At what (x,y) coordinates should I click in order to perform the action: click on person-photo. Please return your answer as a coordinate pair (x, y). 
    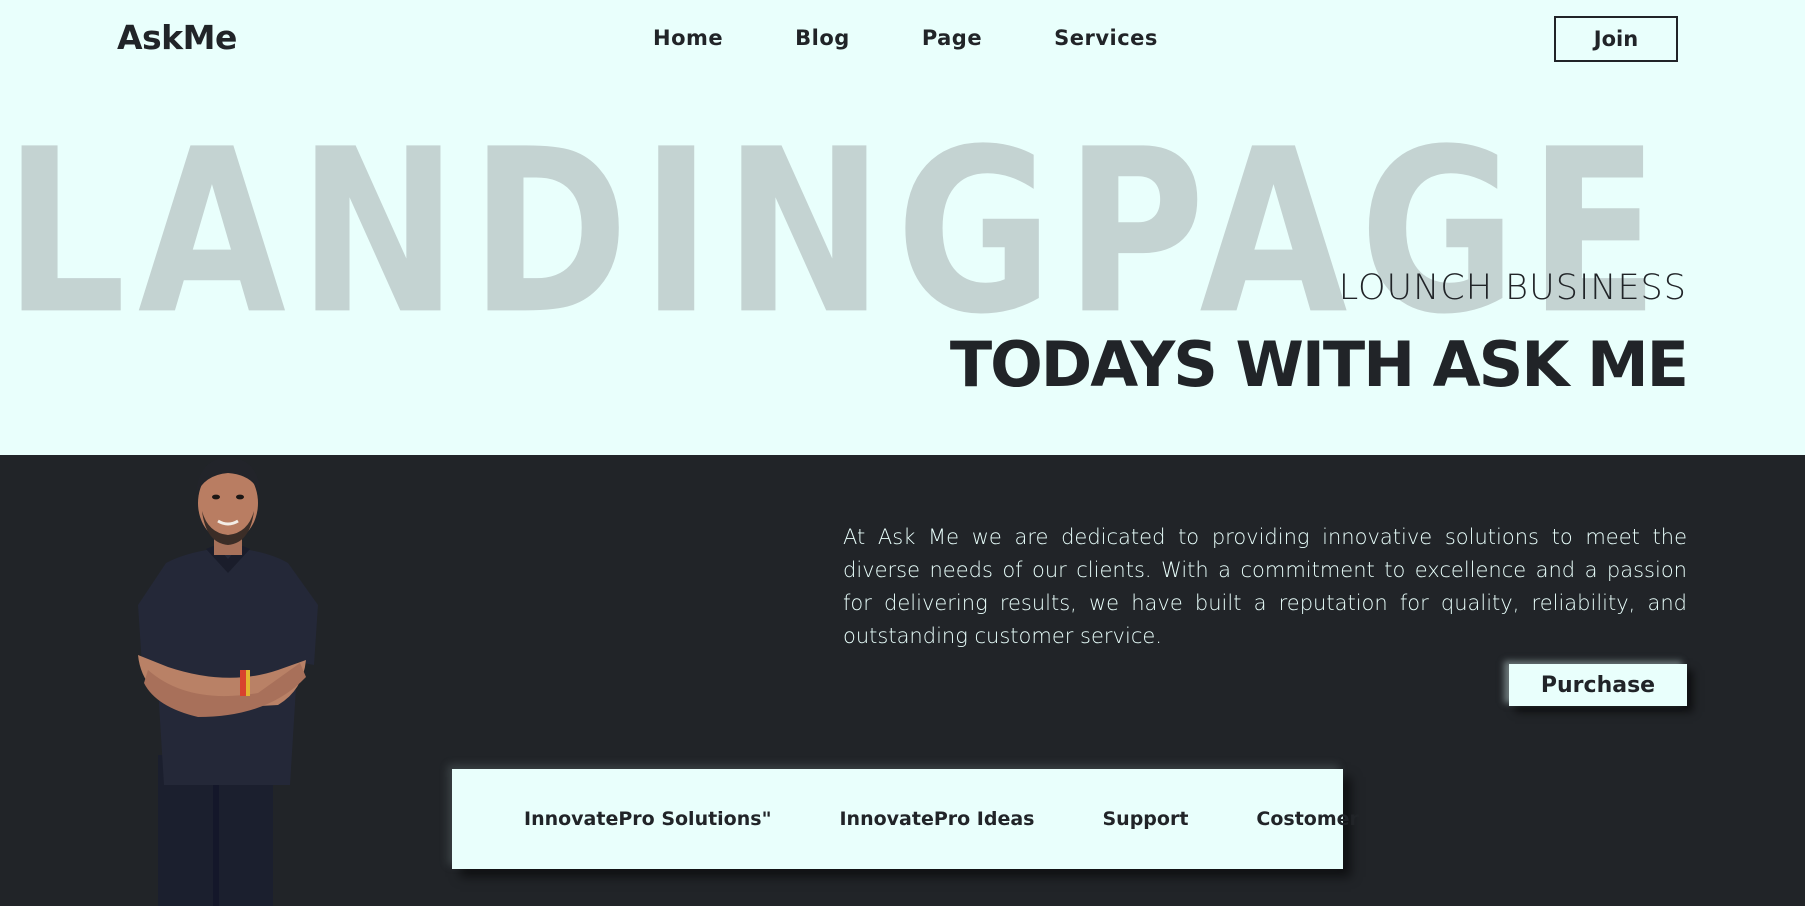
    Looking at the image, I should click on (228, 681).